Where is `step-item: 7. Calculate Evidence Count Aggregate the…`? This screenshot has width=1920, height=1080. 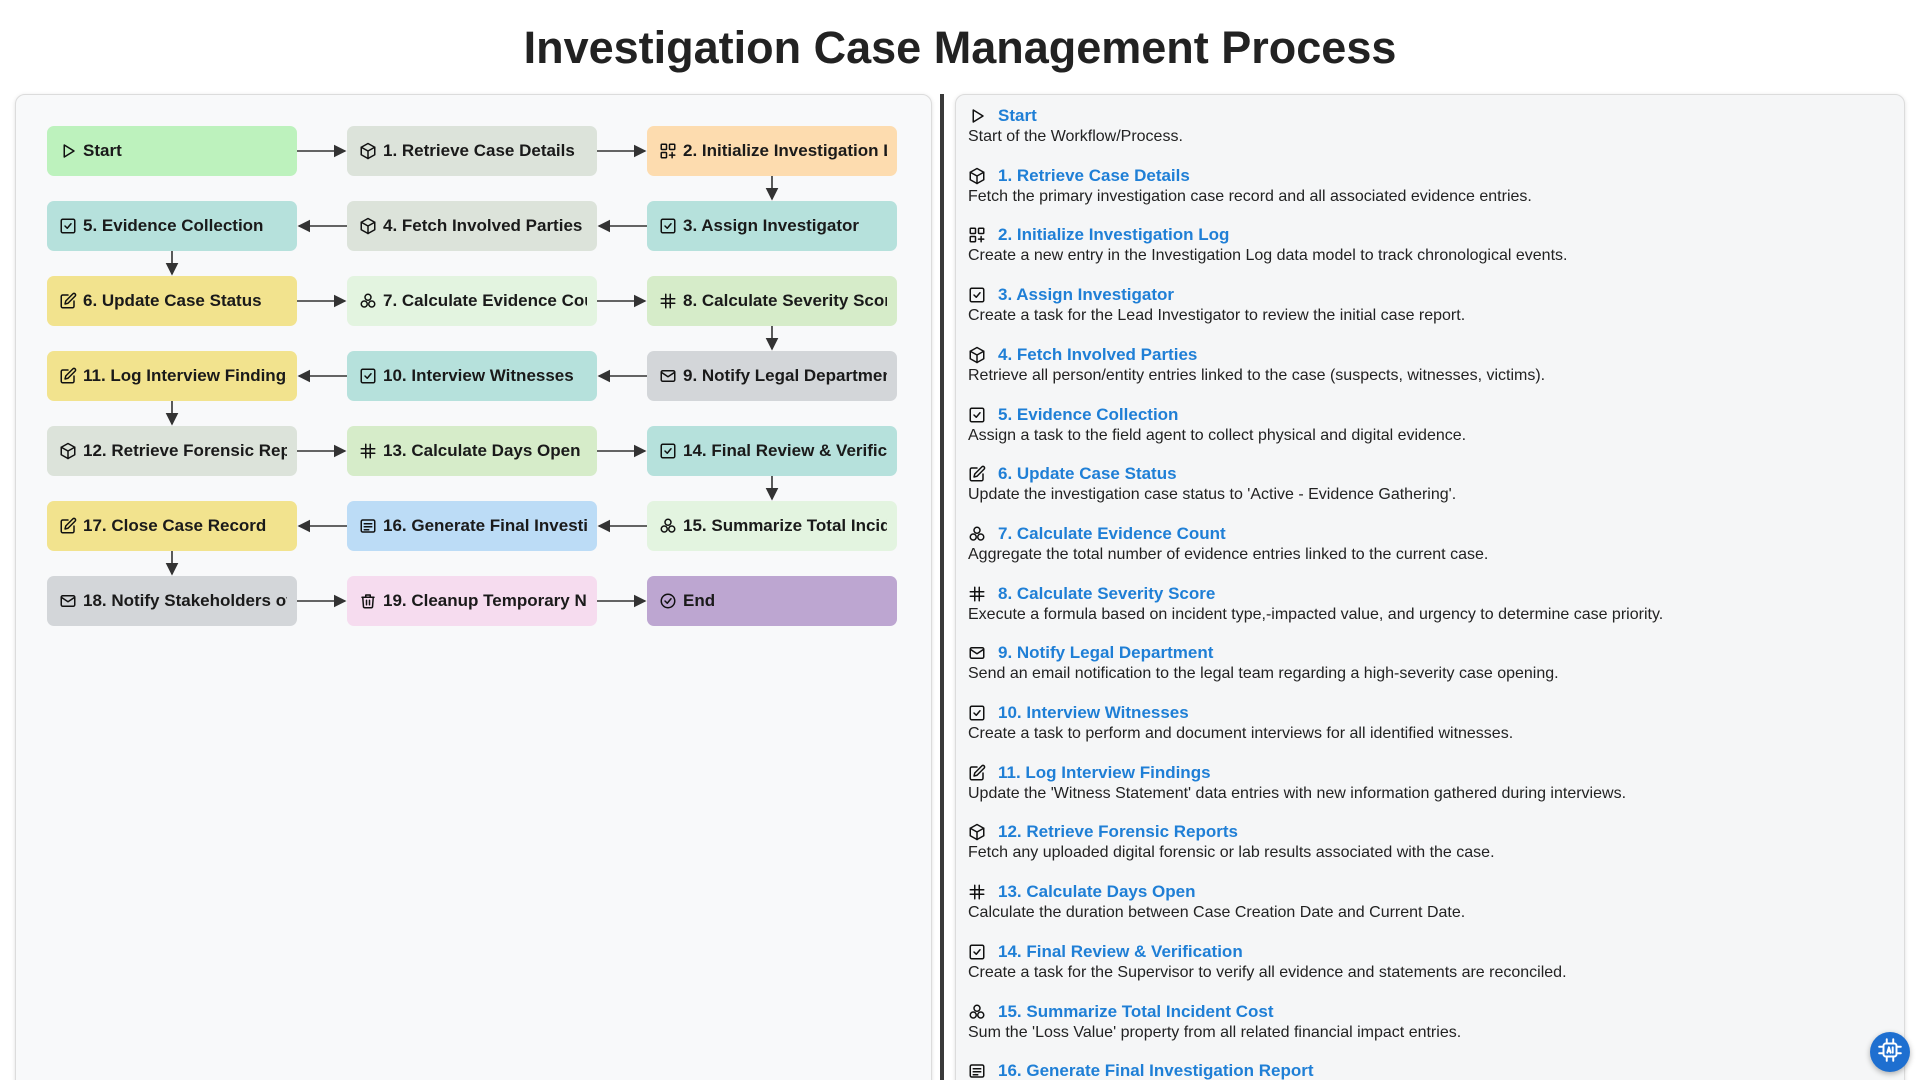 step-item: 7. Calculate Evidence Count Aggregate the… is located at coordinates (1428, 543).